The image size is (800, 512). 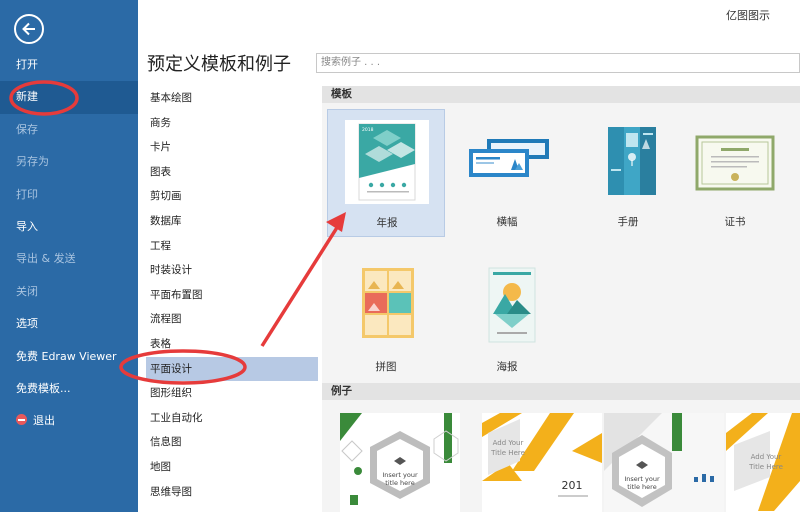 I want to click on template-label: 证书, so click(x=735, y=222).